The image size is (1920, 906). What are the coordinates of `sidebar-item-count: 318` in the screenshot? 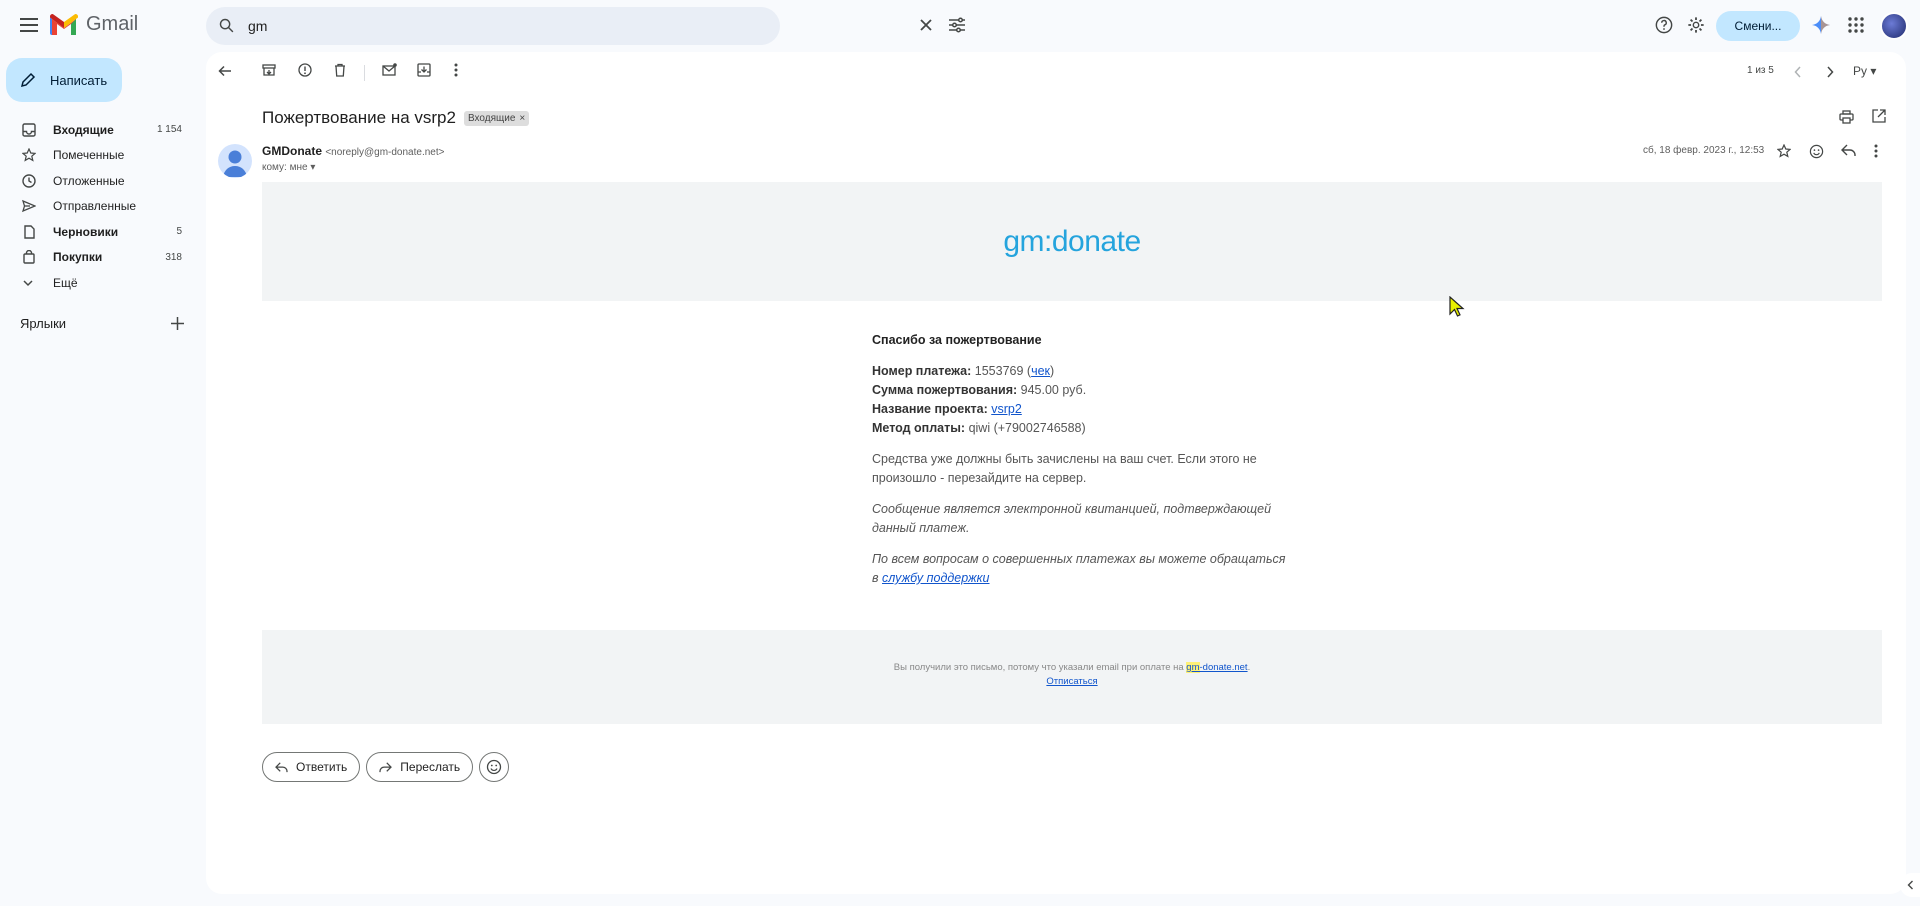 It's located at (173, 257).